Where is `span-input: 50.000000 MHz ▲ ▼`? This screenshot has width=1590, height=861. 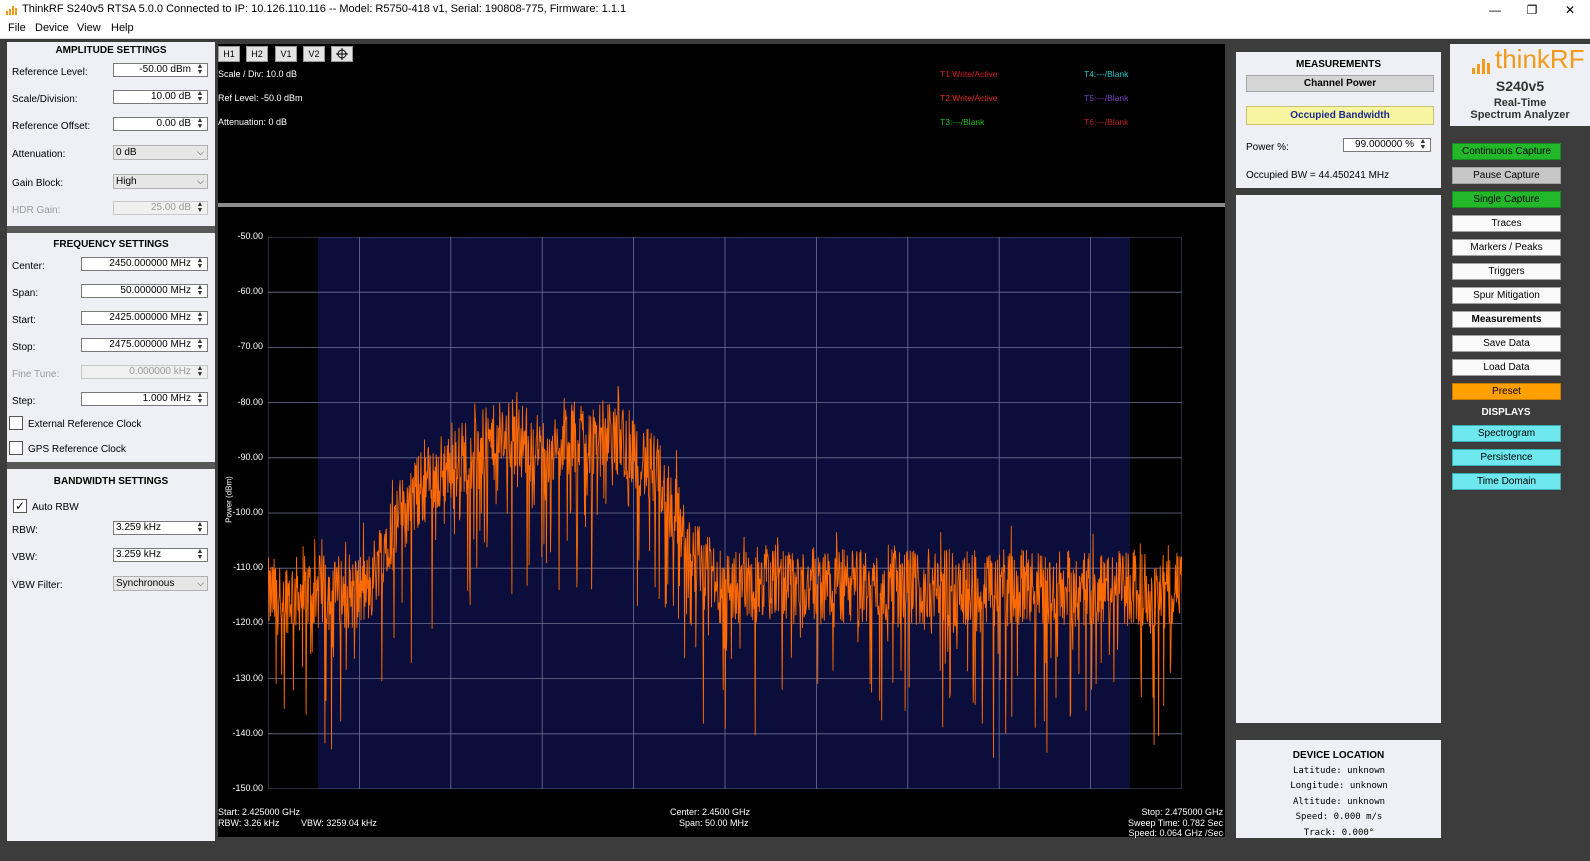
span-input: 50.000000 MHz ▲ ▼ is located at coordinates (144, 291).